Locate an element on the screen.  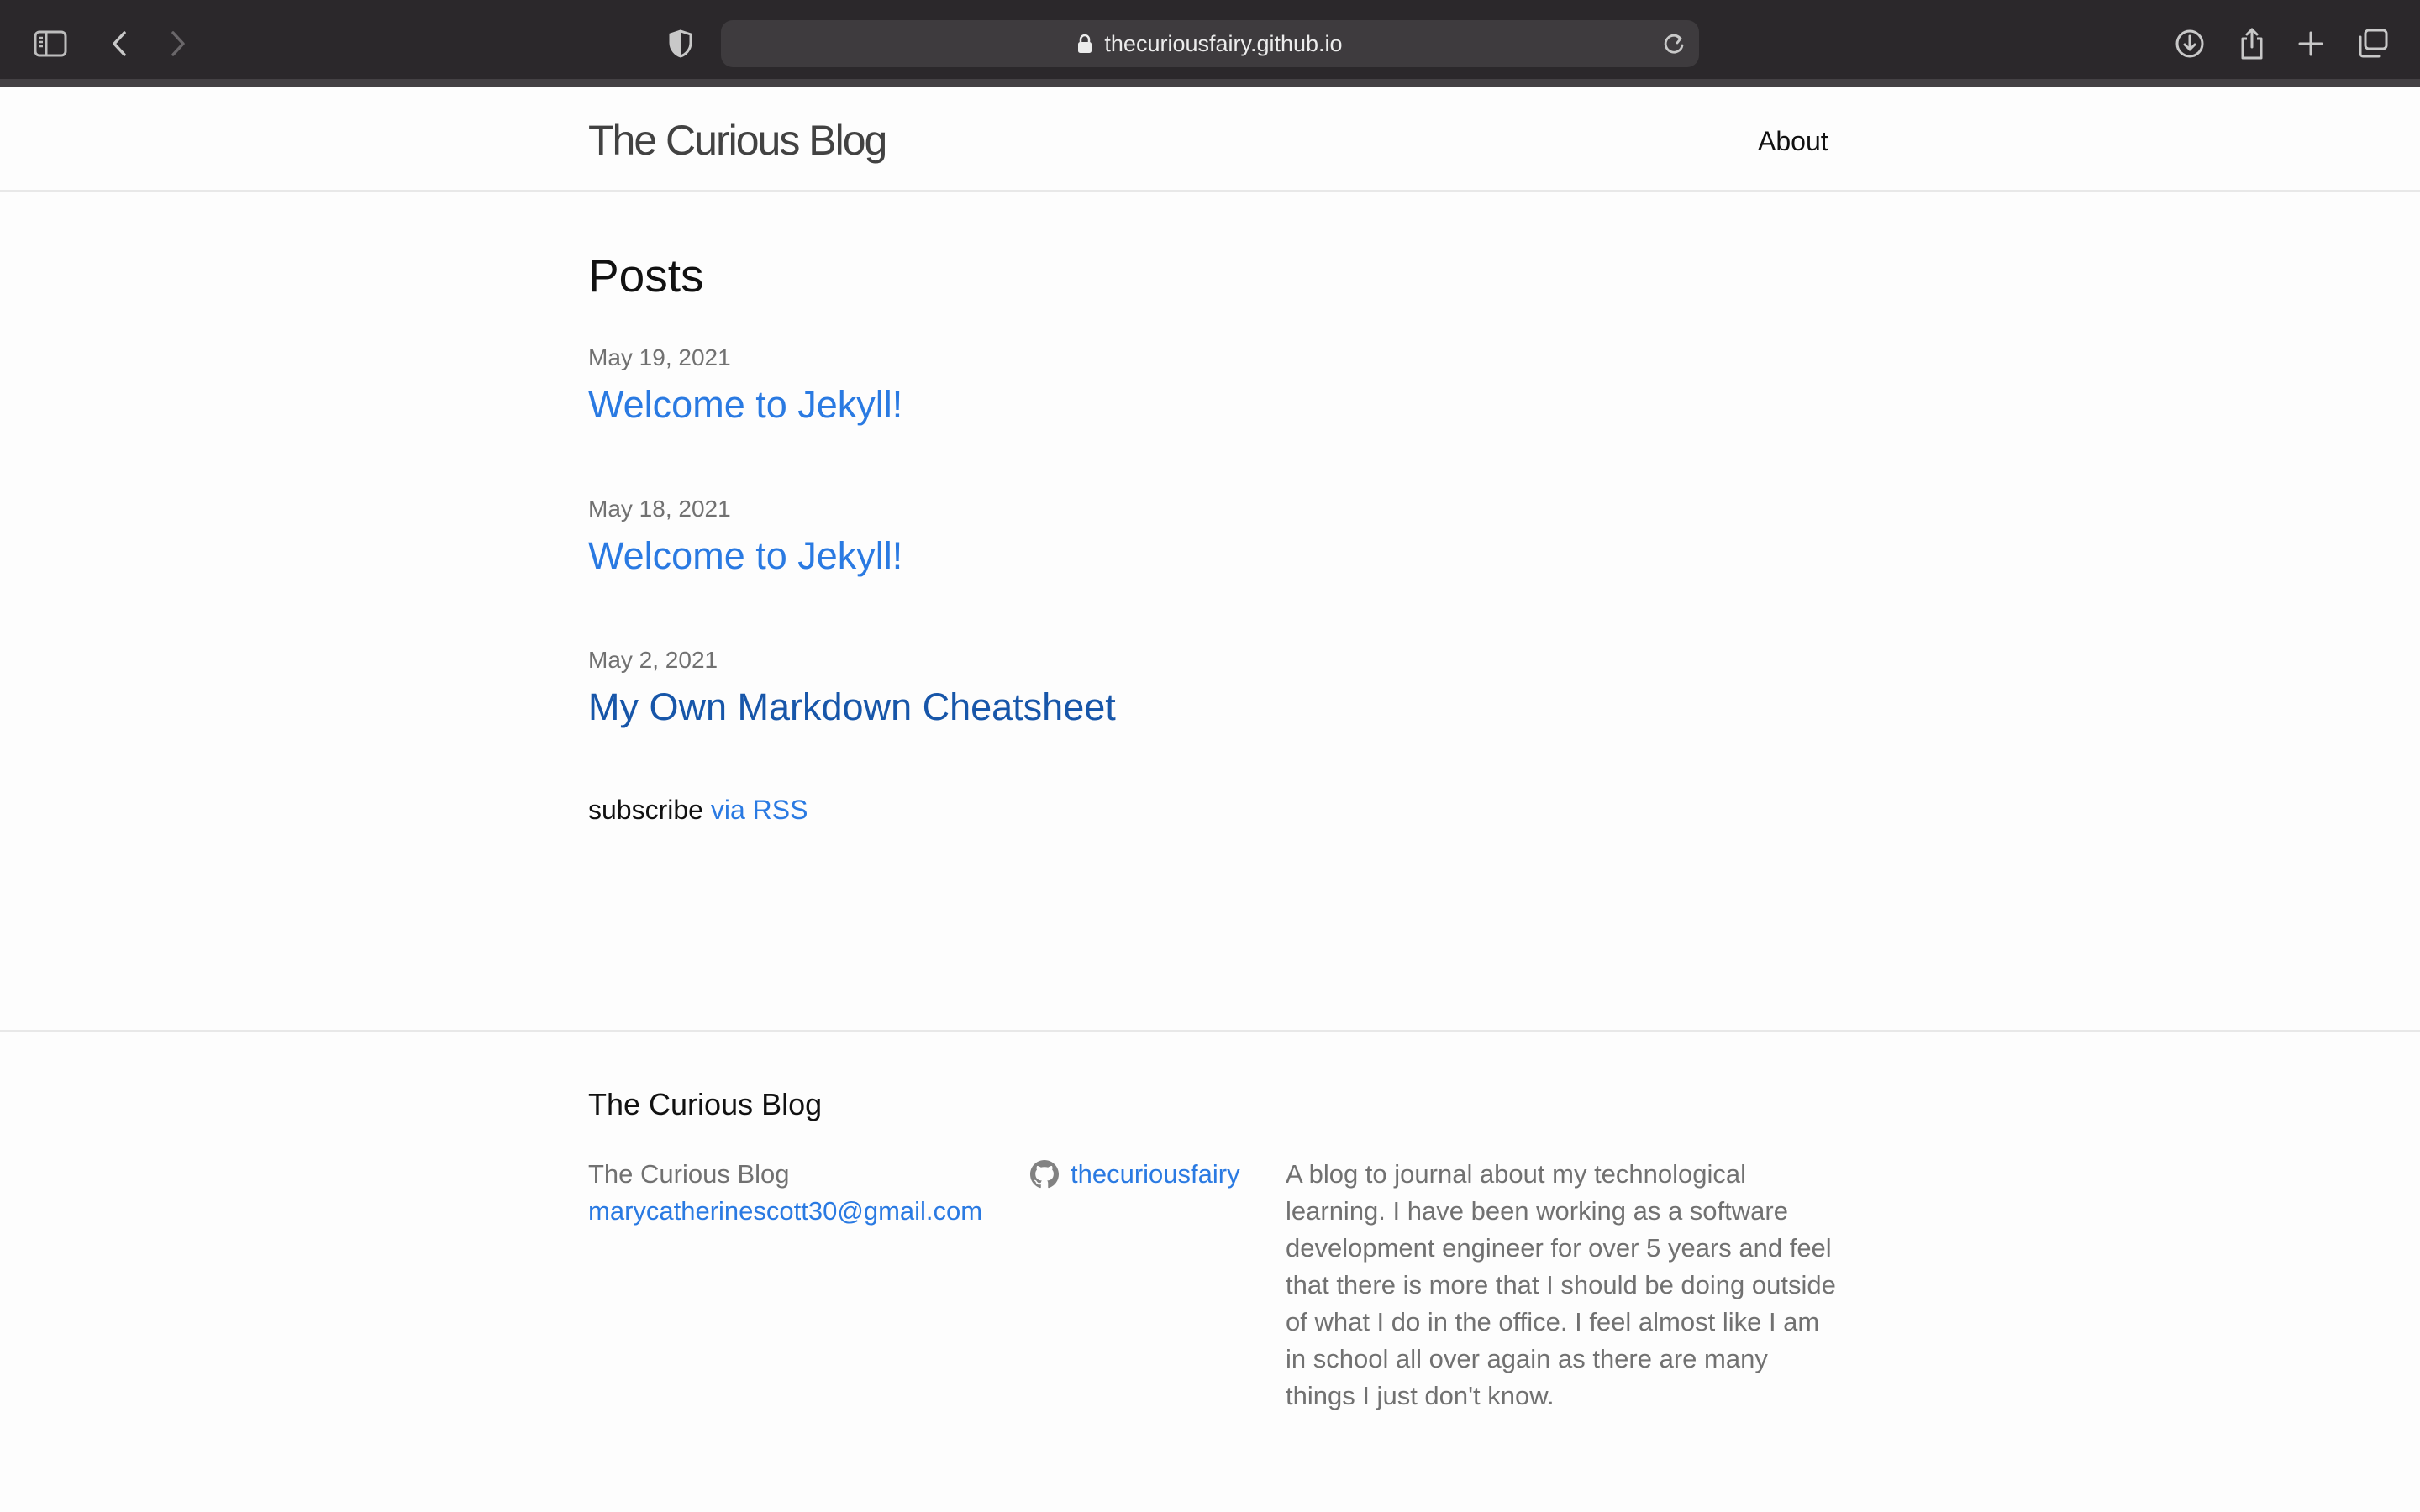
forward-button is located at coordinates (178, 43).